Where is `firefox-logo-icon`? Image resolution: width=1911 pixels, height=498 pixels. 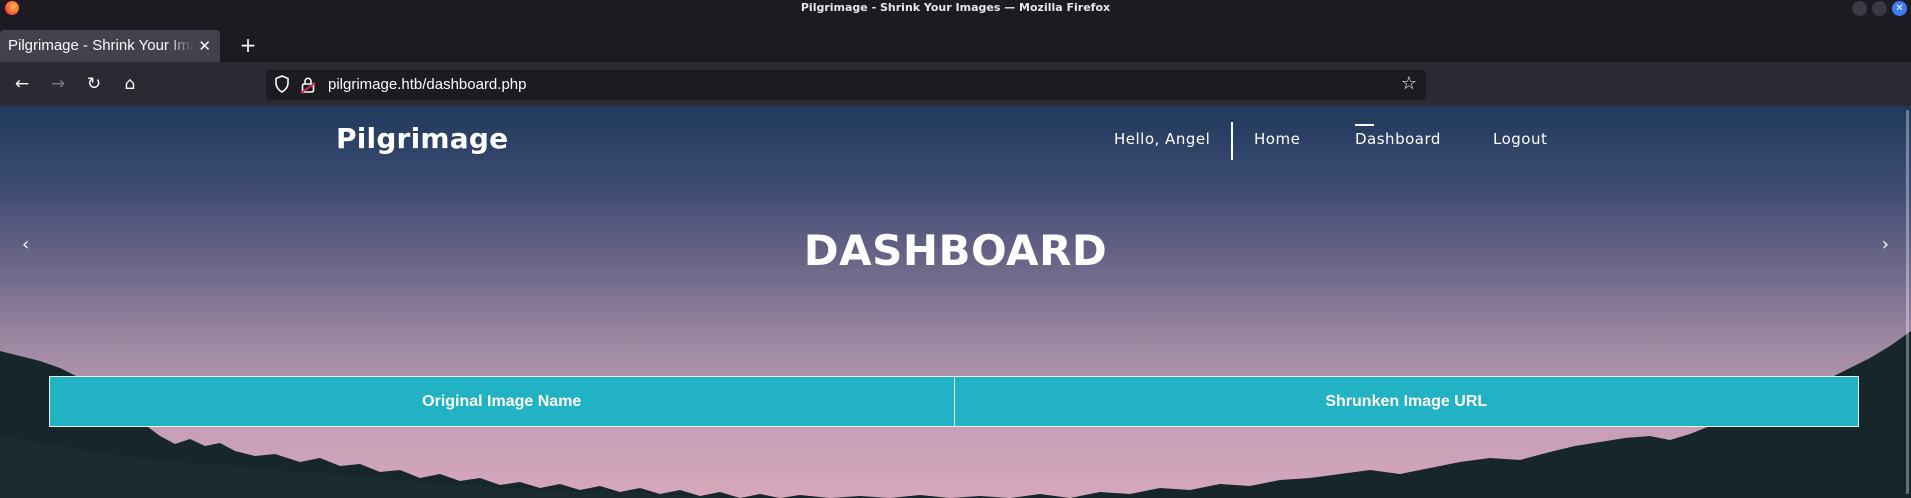 firefox-logo-icon is located at coordinates (12, 8).